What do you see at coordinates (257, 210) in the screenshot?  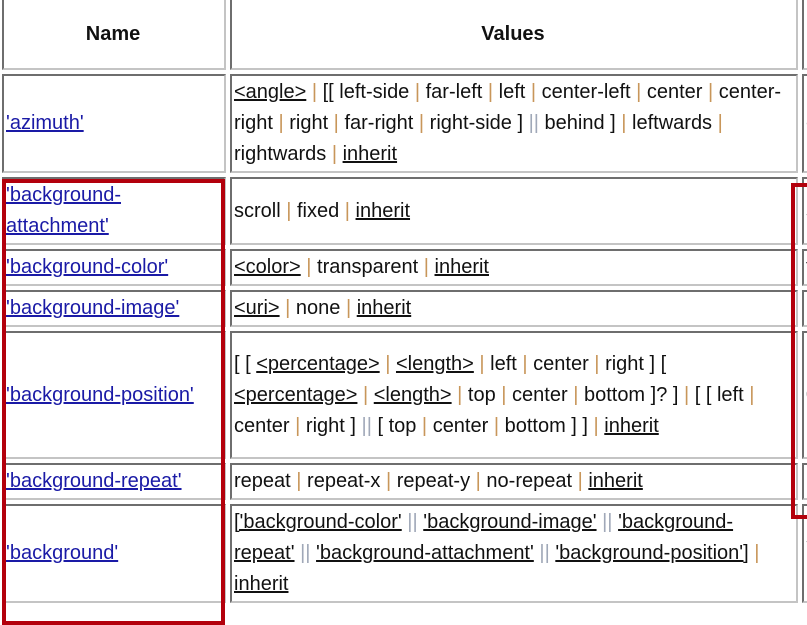 I see `value-keyword: scroll` at bounding box center [257, 210].